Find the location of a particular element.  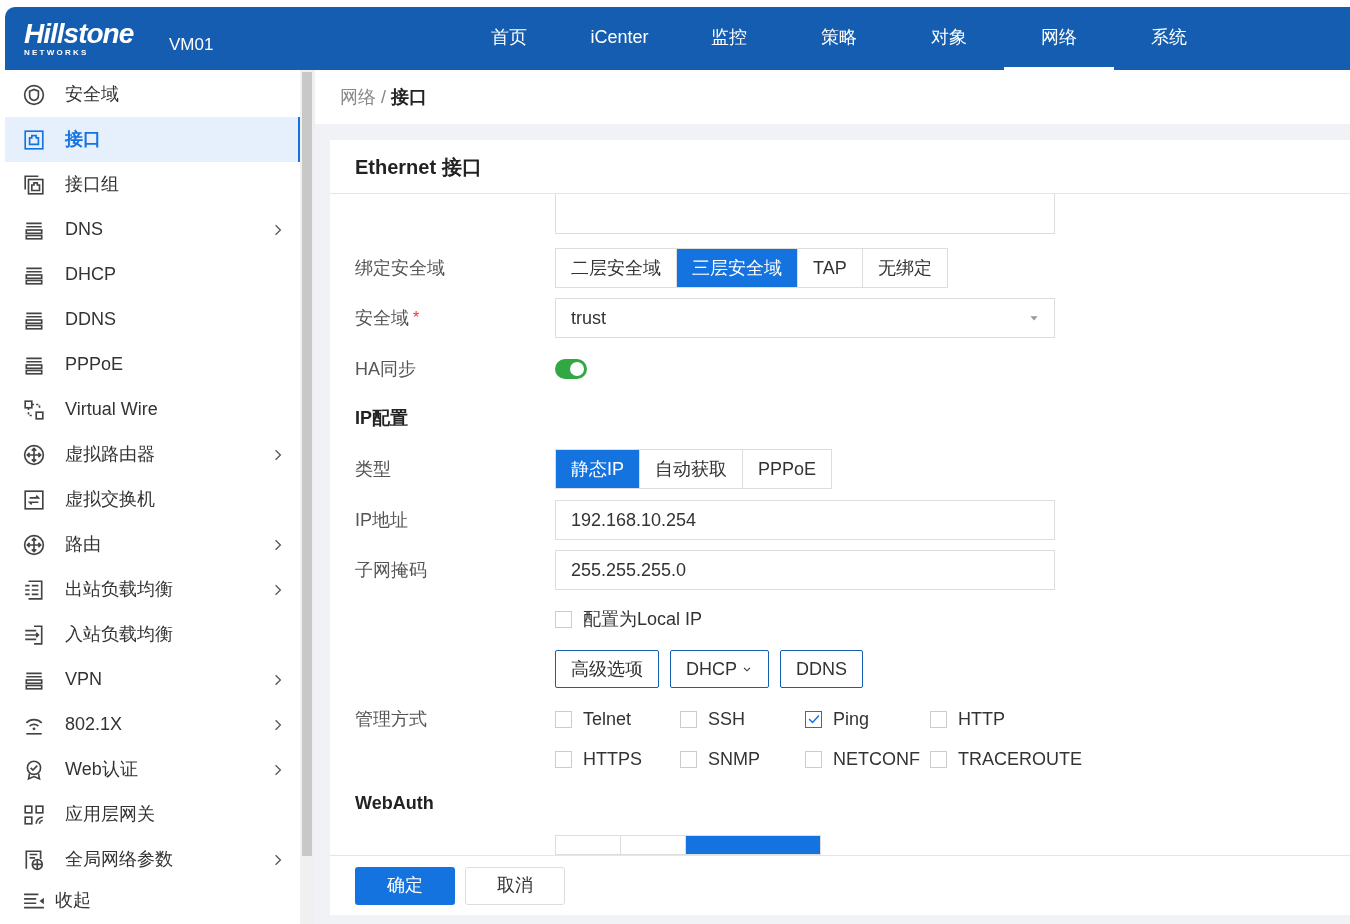

nav-tab: 系统 is located at coordinates (1169, 38).